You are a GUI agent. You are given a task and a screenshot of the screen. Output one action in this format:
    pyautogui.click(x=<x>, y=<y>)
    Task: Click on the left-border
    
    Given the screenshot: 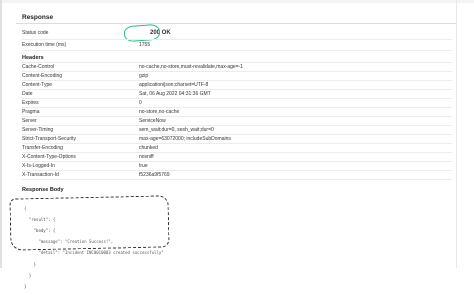 What is the action you would take?
    pyautogui.click(x=1, y=134)
    